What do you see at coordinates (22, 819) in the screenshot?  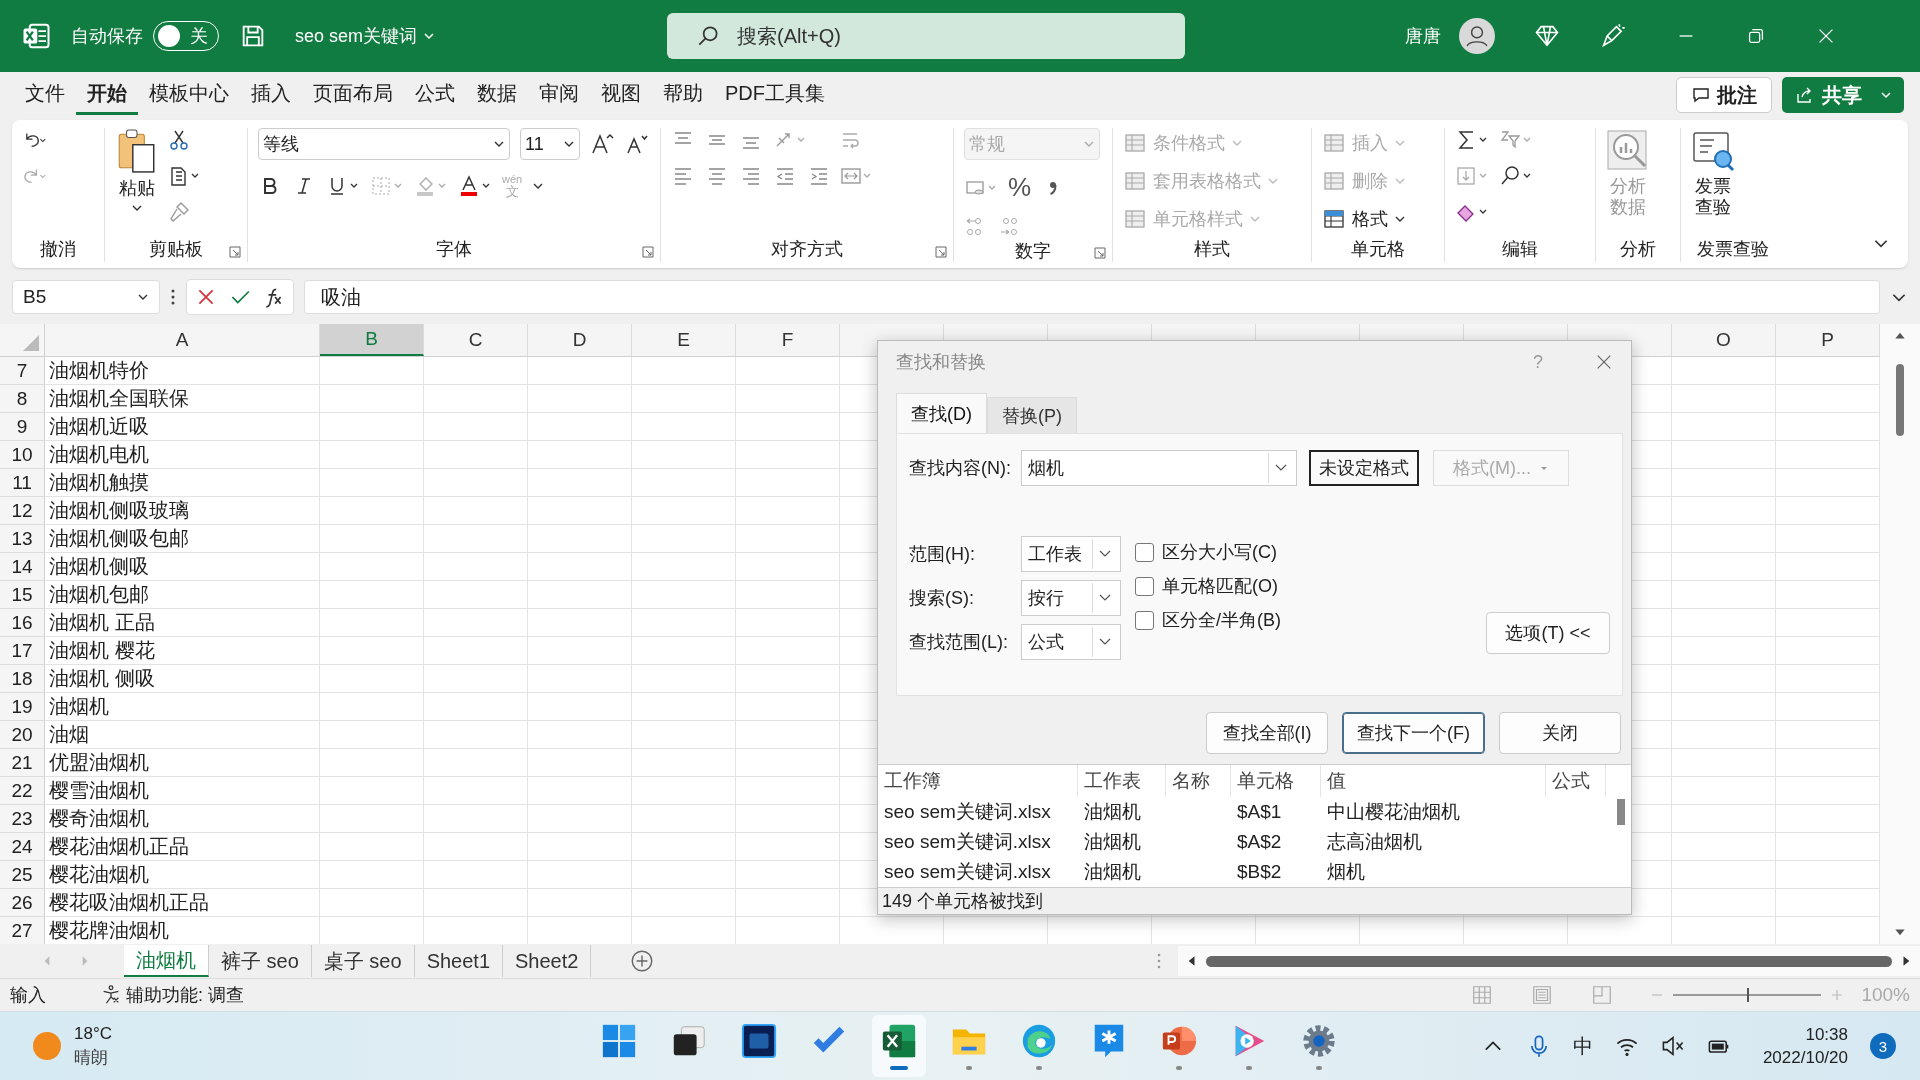 I see `row-header: 23` at bounding box center [22, 819].